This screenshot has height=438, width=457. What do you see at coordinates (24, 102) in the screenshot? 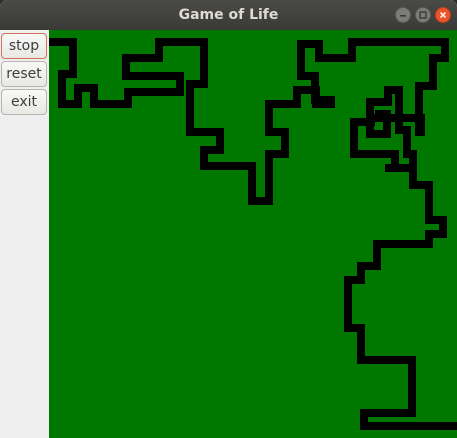
I see `exit-button: exit` at bounding box center [24, 102].